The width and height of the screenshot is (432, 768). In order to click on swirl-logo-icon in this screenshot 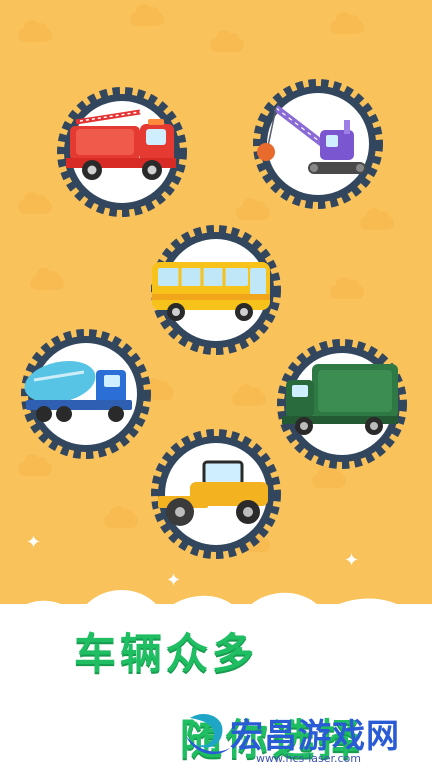, I will do `click(208, 734)`.